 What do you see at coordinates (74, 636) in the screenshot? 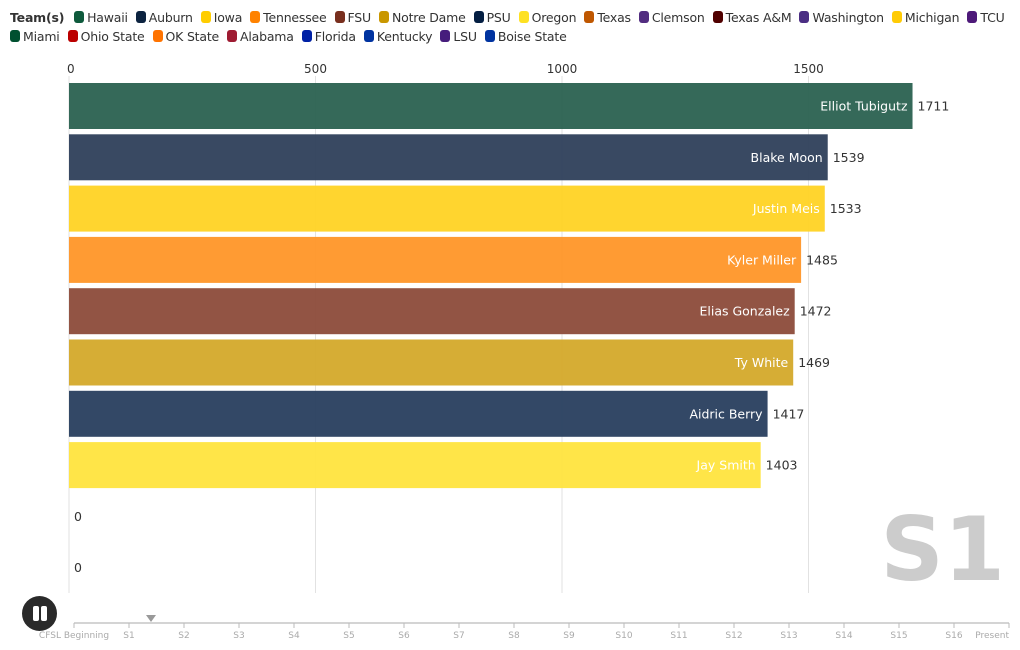
I see `timeline-label: CFSL Beginning` at bounding box center [74, 636].